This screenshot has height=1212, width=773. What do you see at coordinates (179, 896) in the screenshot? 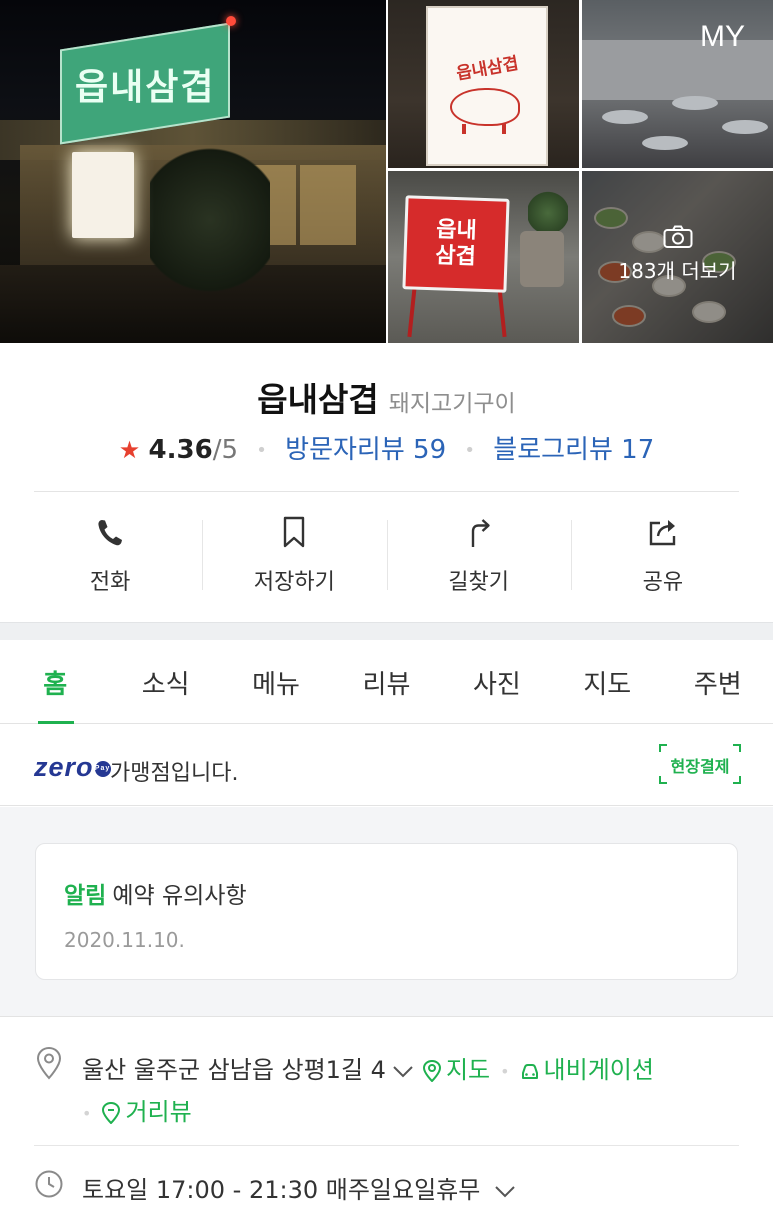
I see `notice-title: 예약 유의사항` at bounding box center [179, 896].